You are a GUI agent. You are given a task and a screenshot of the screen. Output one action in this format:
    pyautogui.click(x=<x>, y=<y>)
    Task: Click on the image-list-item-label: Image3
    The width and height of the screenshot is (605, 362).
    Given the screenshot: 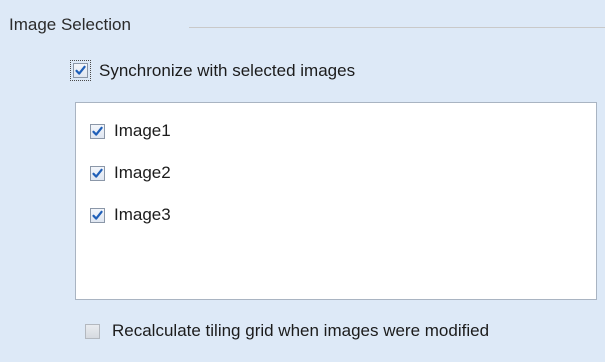 What is the action you would take?
    pyautogui.click(x=142, y=214)
    